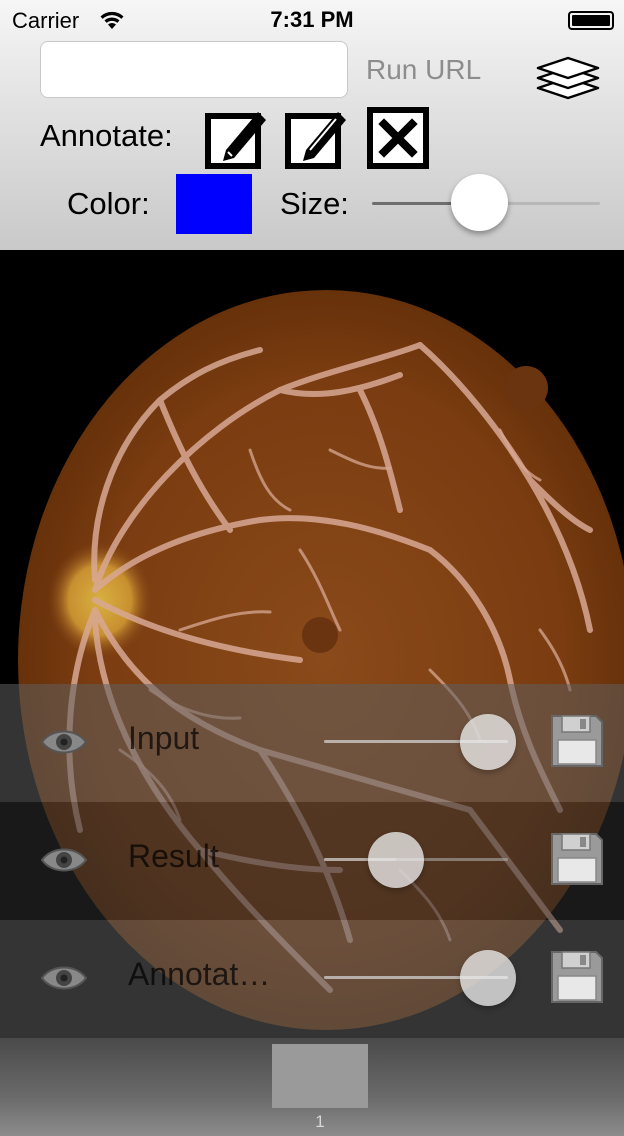 The image size is (624, 1136). Describe the element at coordinates (106, 135) in the screenshot. I see `annotate-label: Annotate:` at that location.